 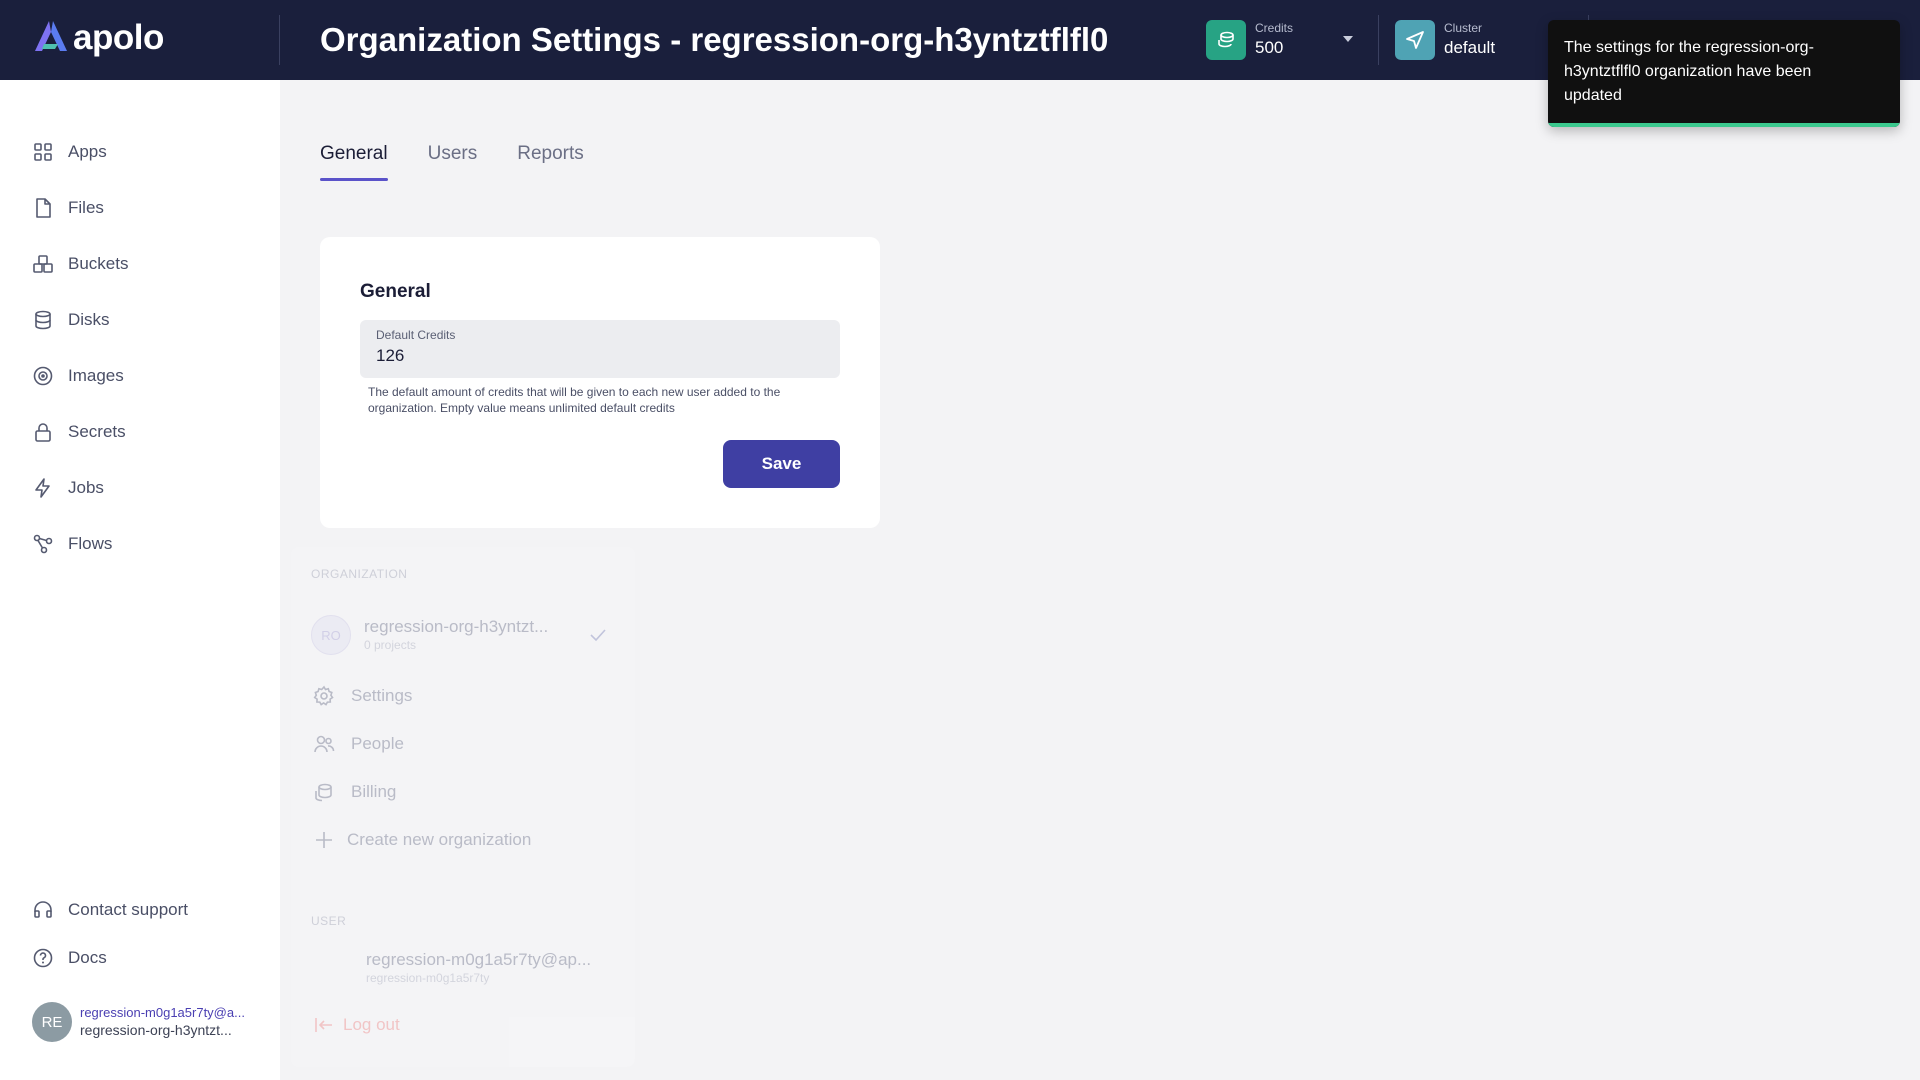 I want to click on org-people-item: People, so click(x=358, y=744).